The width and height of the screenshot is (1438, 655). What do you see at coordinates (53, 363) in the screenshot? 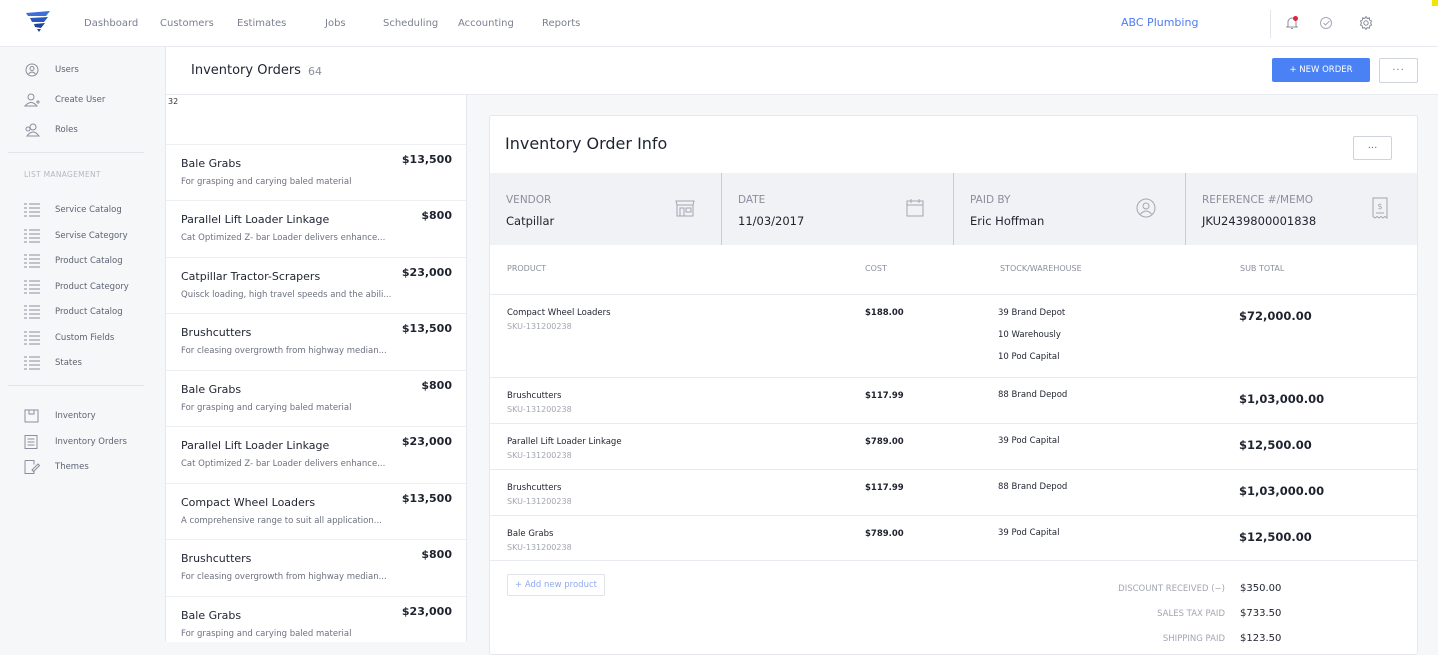
I see `sidebar-item-states: States` at bounding box center [53, 363].